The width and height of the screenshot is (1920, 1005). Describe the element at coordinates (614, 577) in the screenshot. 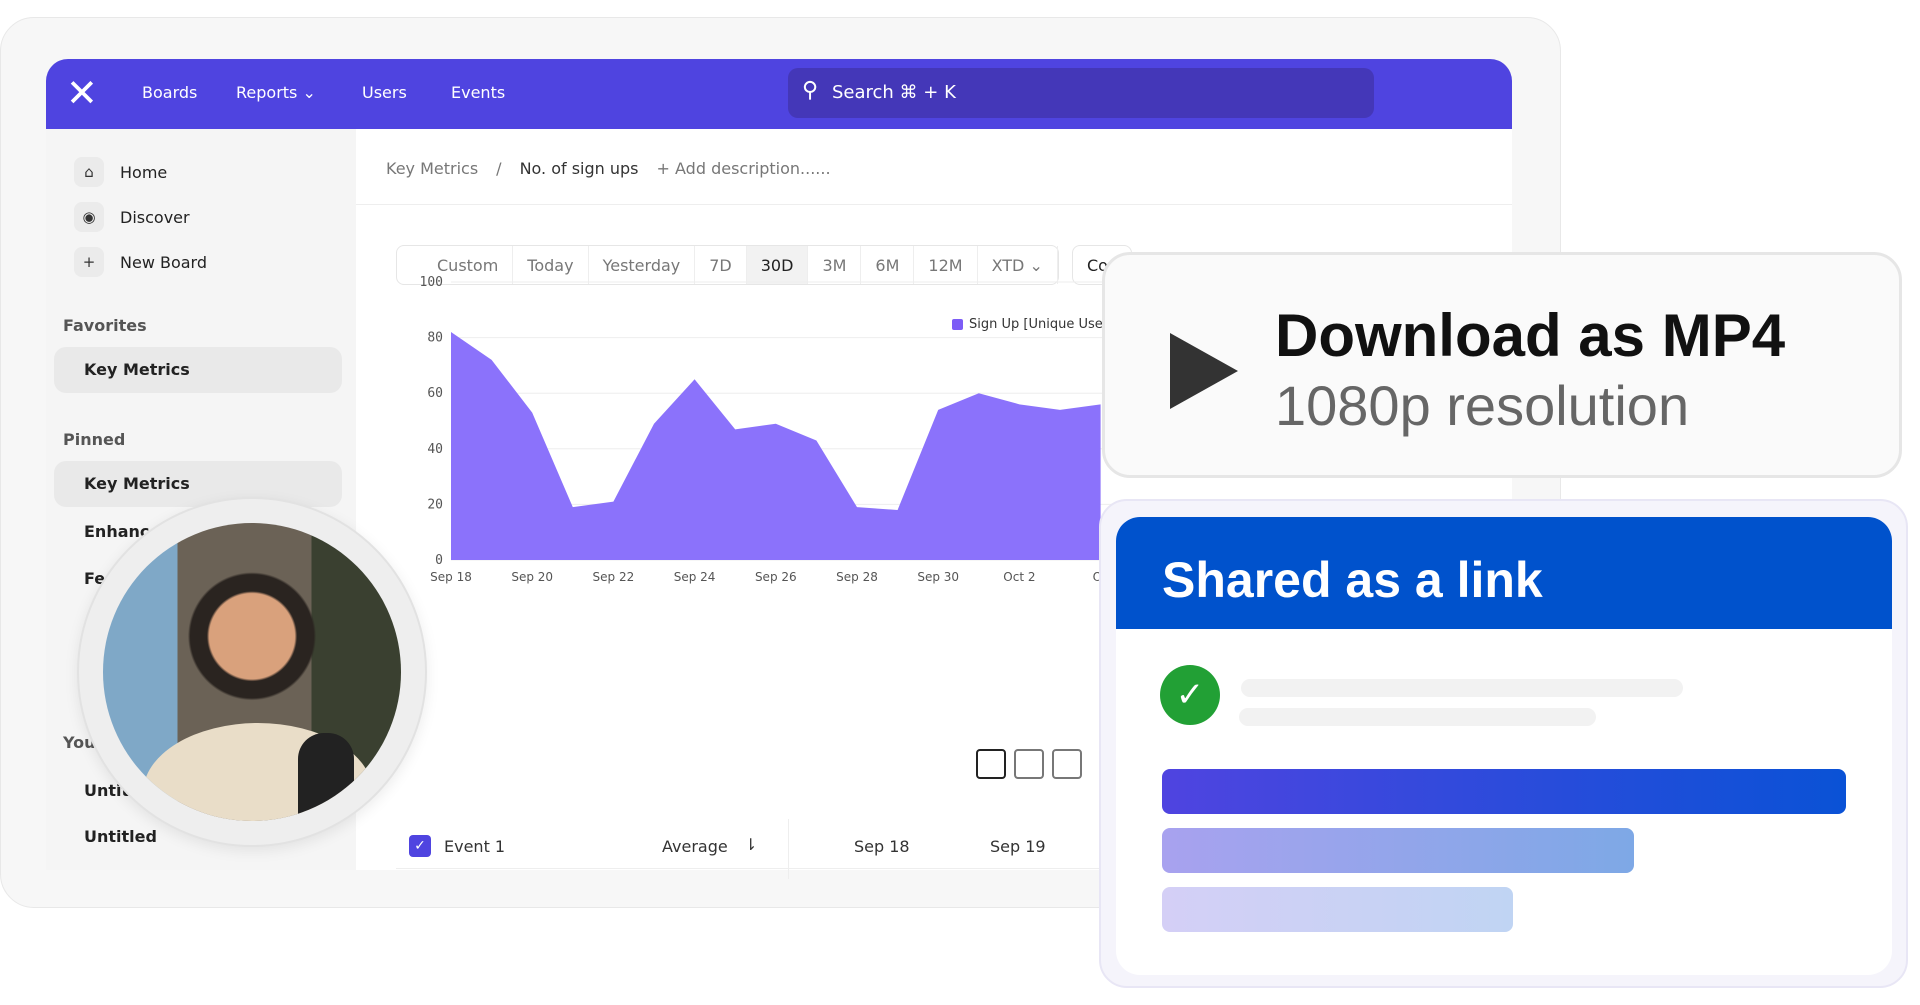

I see `x-tick-label: Sep 22` at that location.